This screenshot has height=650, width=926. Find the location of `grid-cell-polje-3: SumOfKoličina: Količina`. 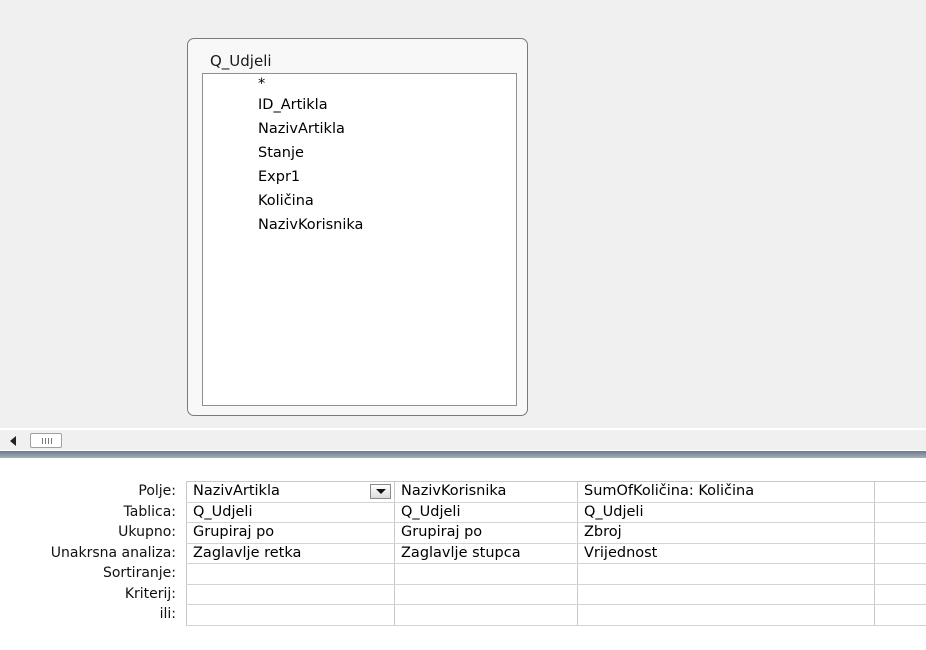

grid-cell-polje-3: SumOfKoličina: Količina is located at coordinates (726, 492).